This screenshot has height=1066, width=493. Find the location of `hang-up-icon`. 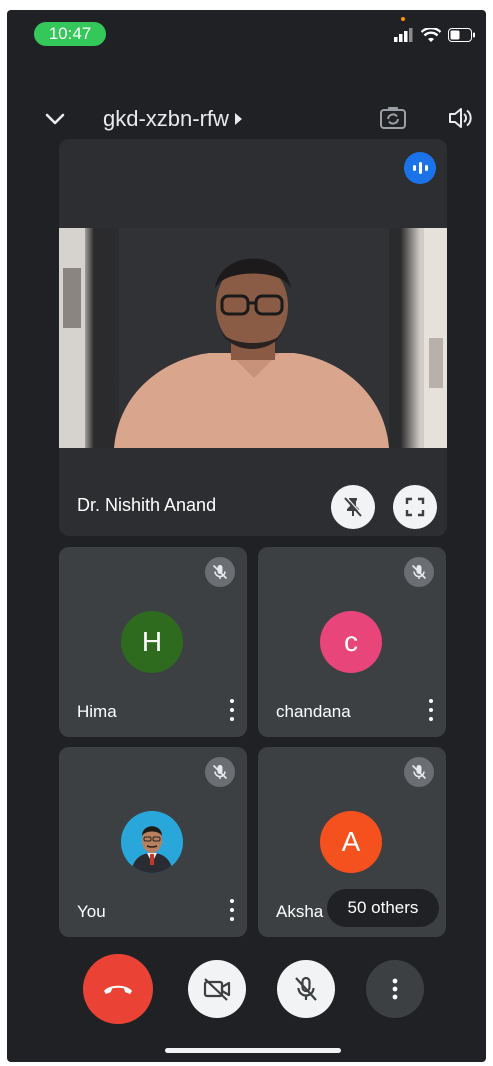

hang-up-icon is located at coordinates (118, 989).